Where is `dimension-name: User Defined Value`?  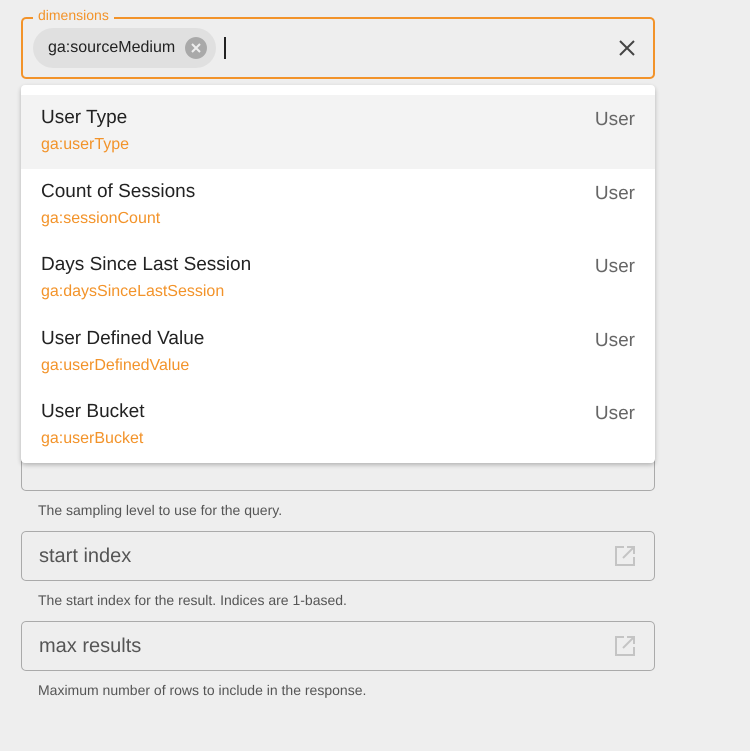 dimension-name: User Defined Value is located at coordinates (122, 339).